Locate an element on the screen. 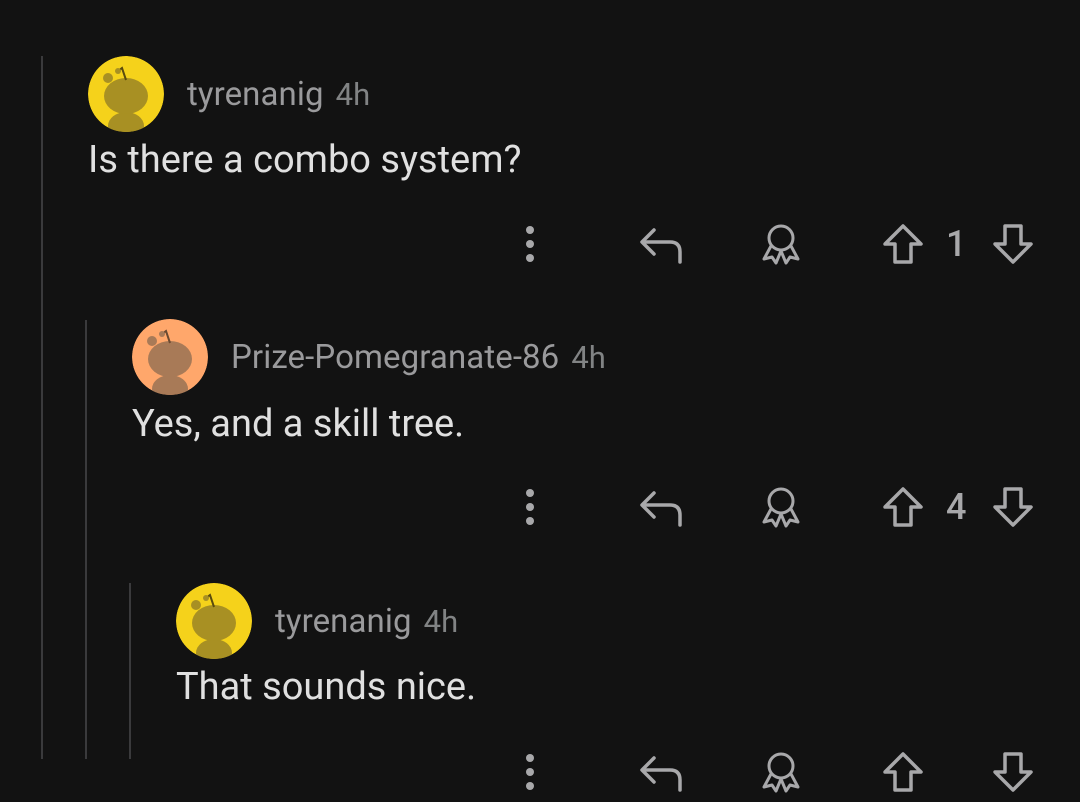  comment-actions: 4 is located at coordinates (540, 507).